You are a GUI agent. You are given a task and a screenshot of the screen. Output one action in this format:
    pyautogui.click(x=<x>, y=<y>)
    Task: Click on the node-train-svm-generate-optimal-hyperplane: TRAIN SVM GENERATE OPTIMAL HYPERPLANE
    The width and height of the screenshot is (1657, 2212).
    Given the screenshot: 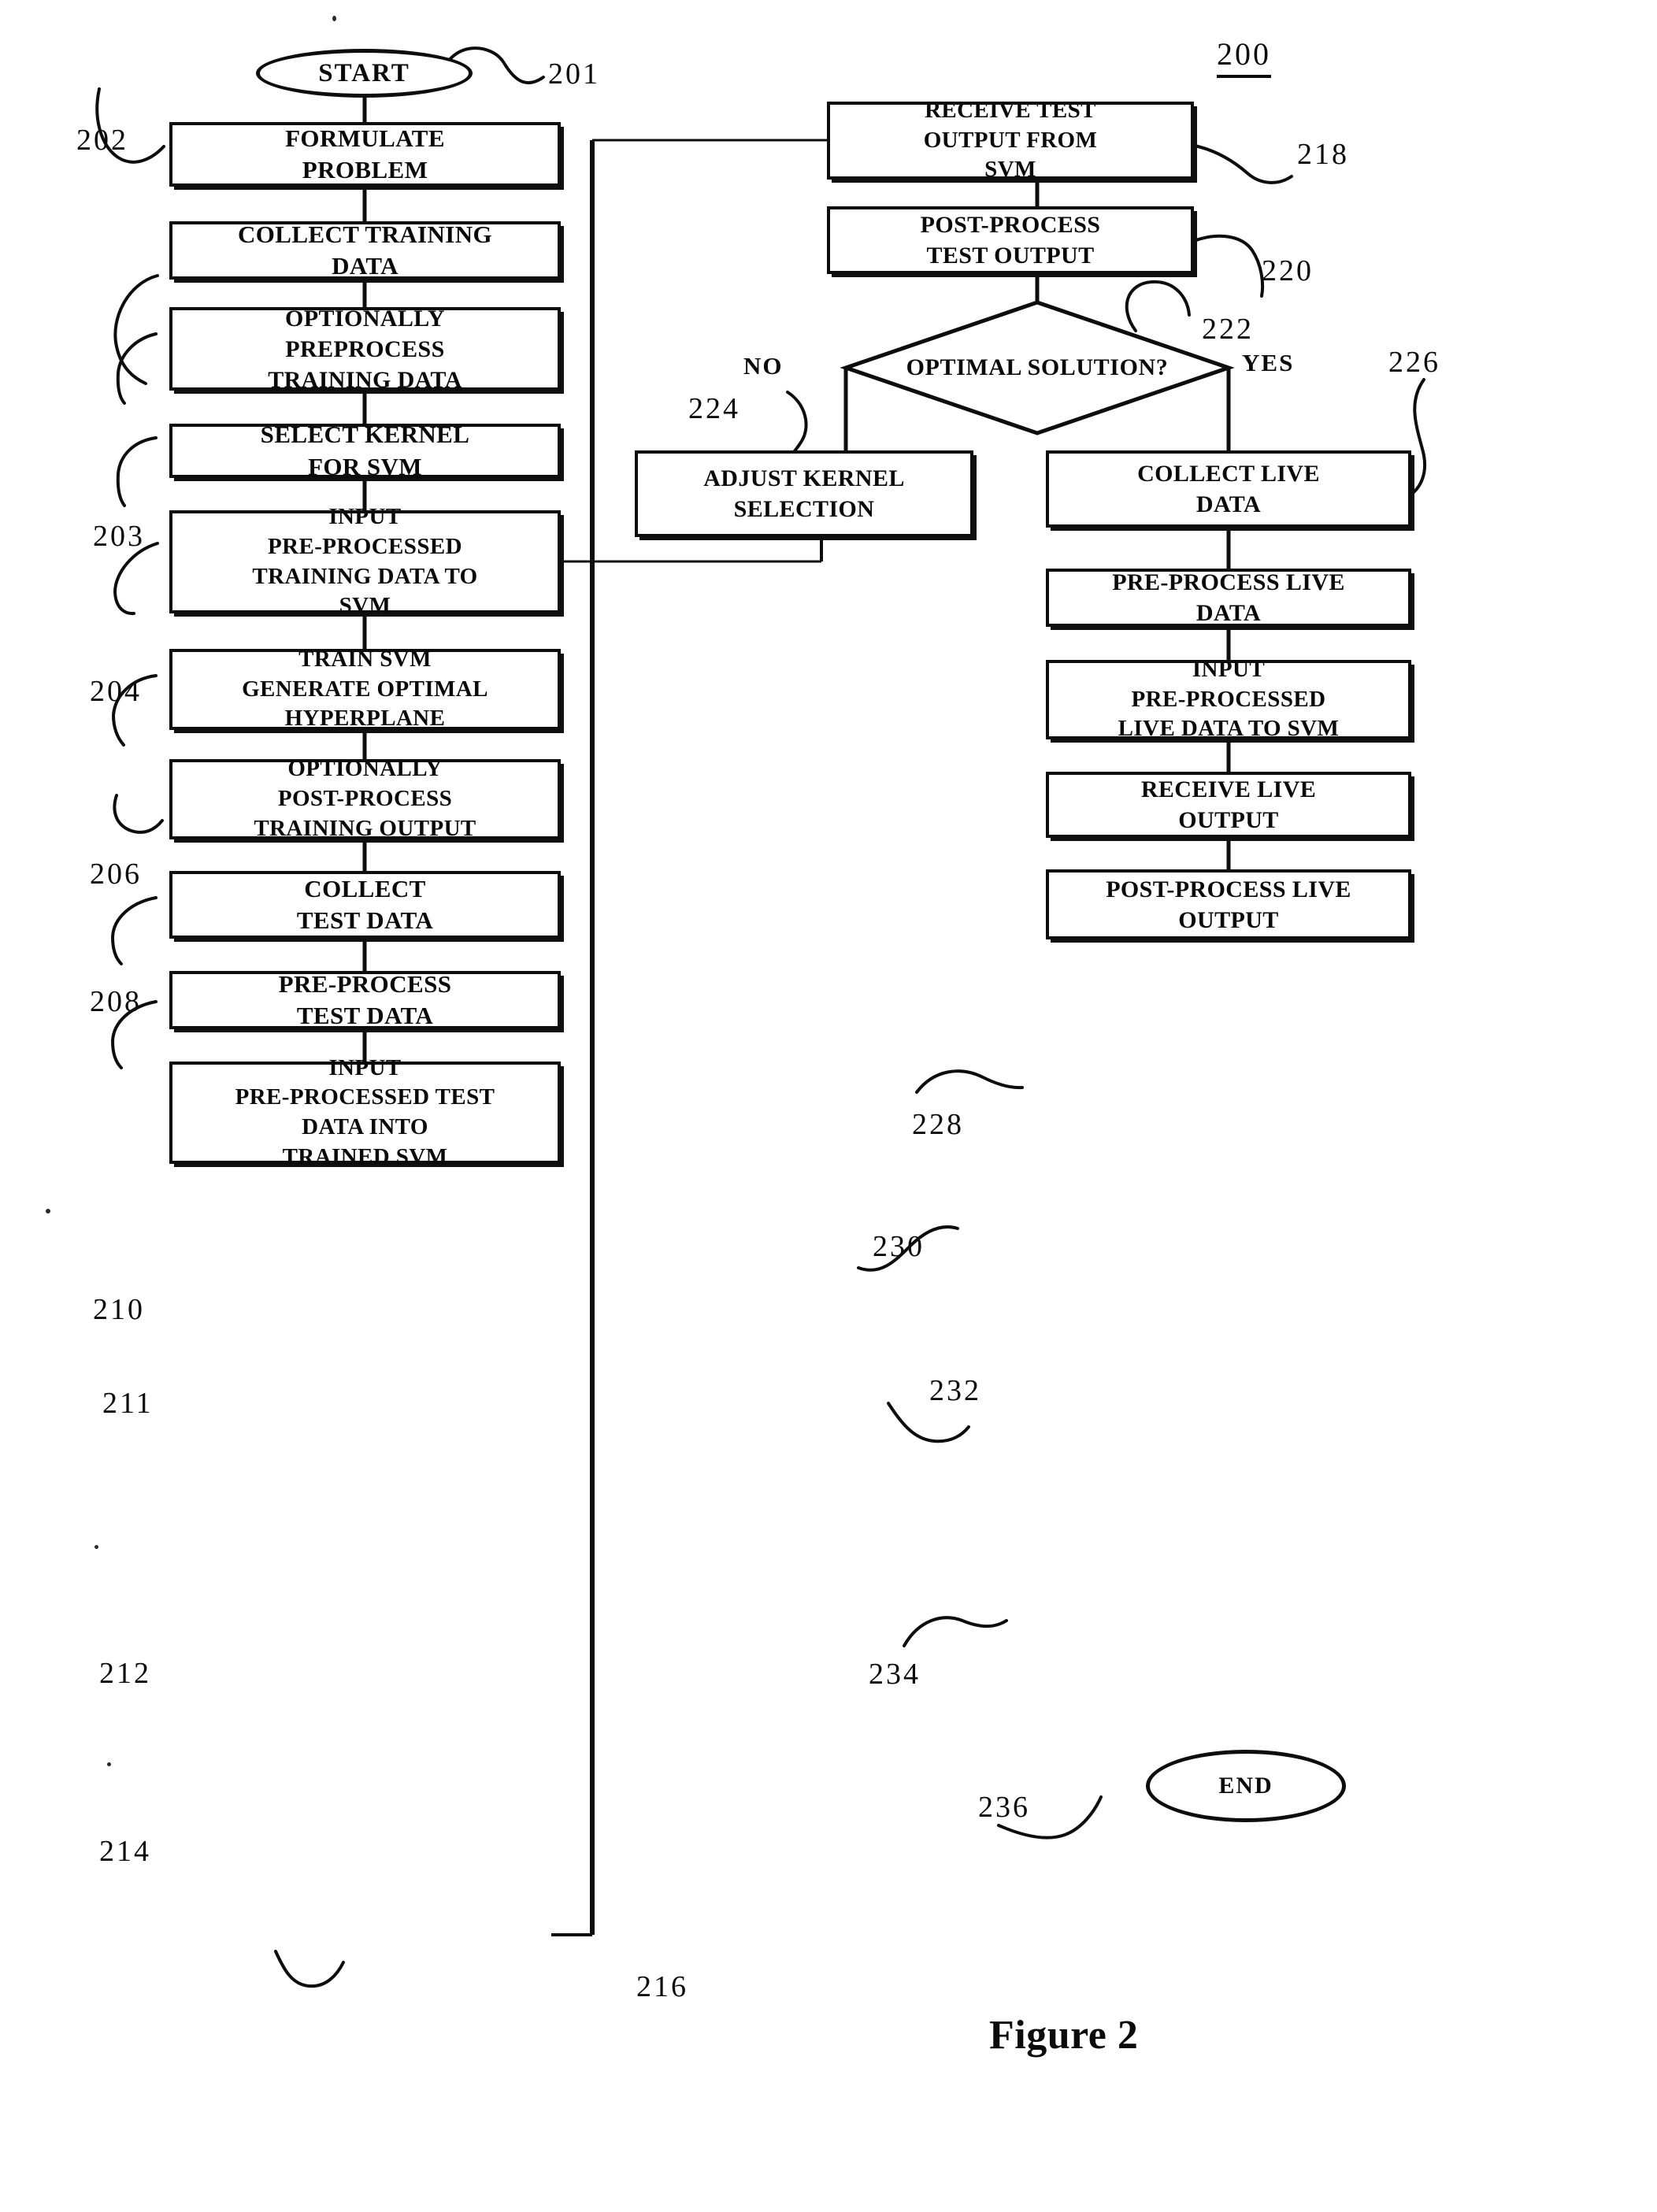 What is the action you would take?
    pyautogui.click(x=365, y=689)
    